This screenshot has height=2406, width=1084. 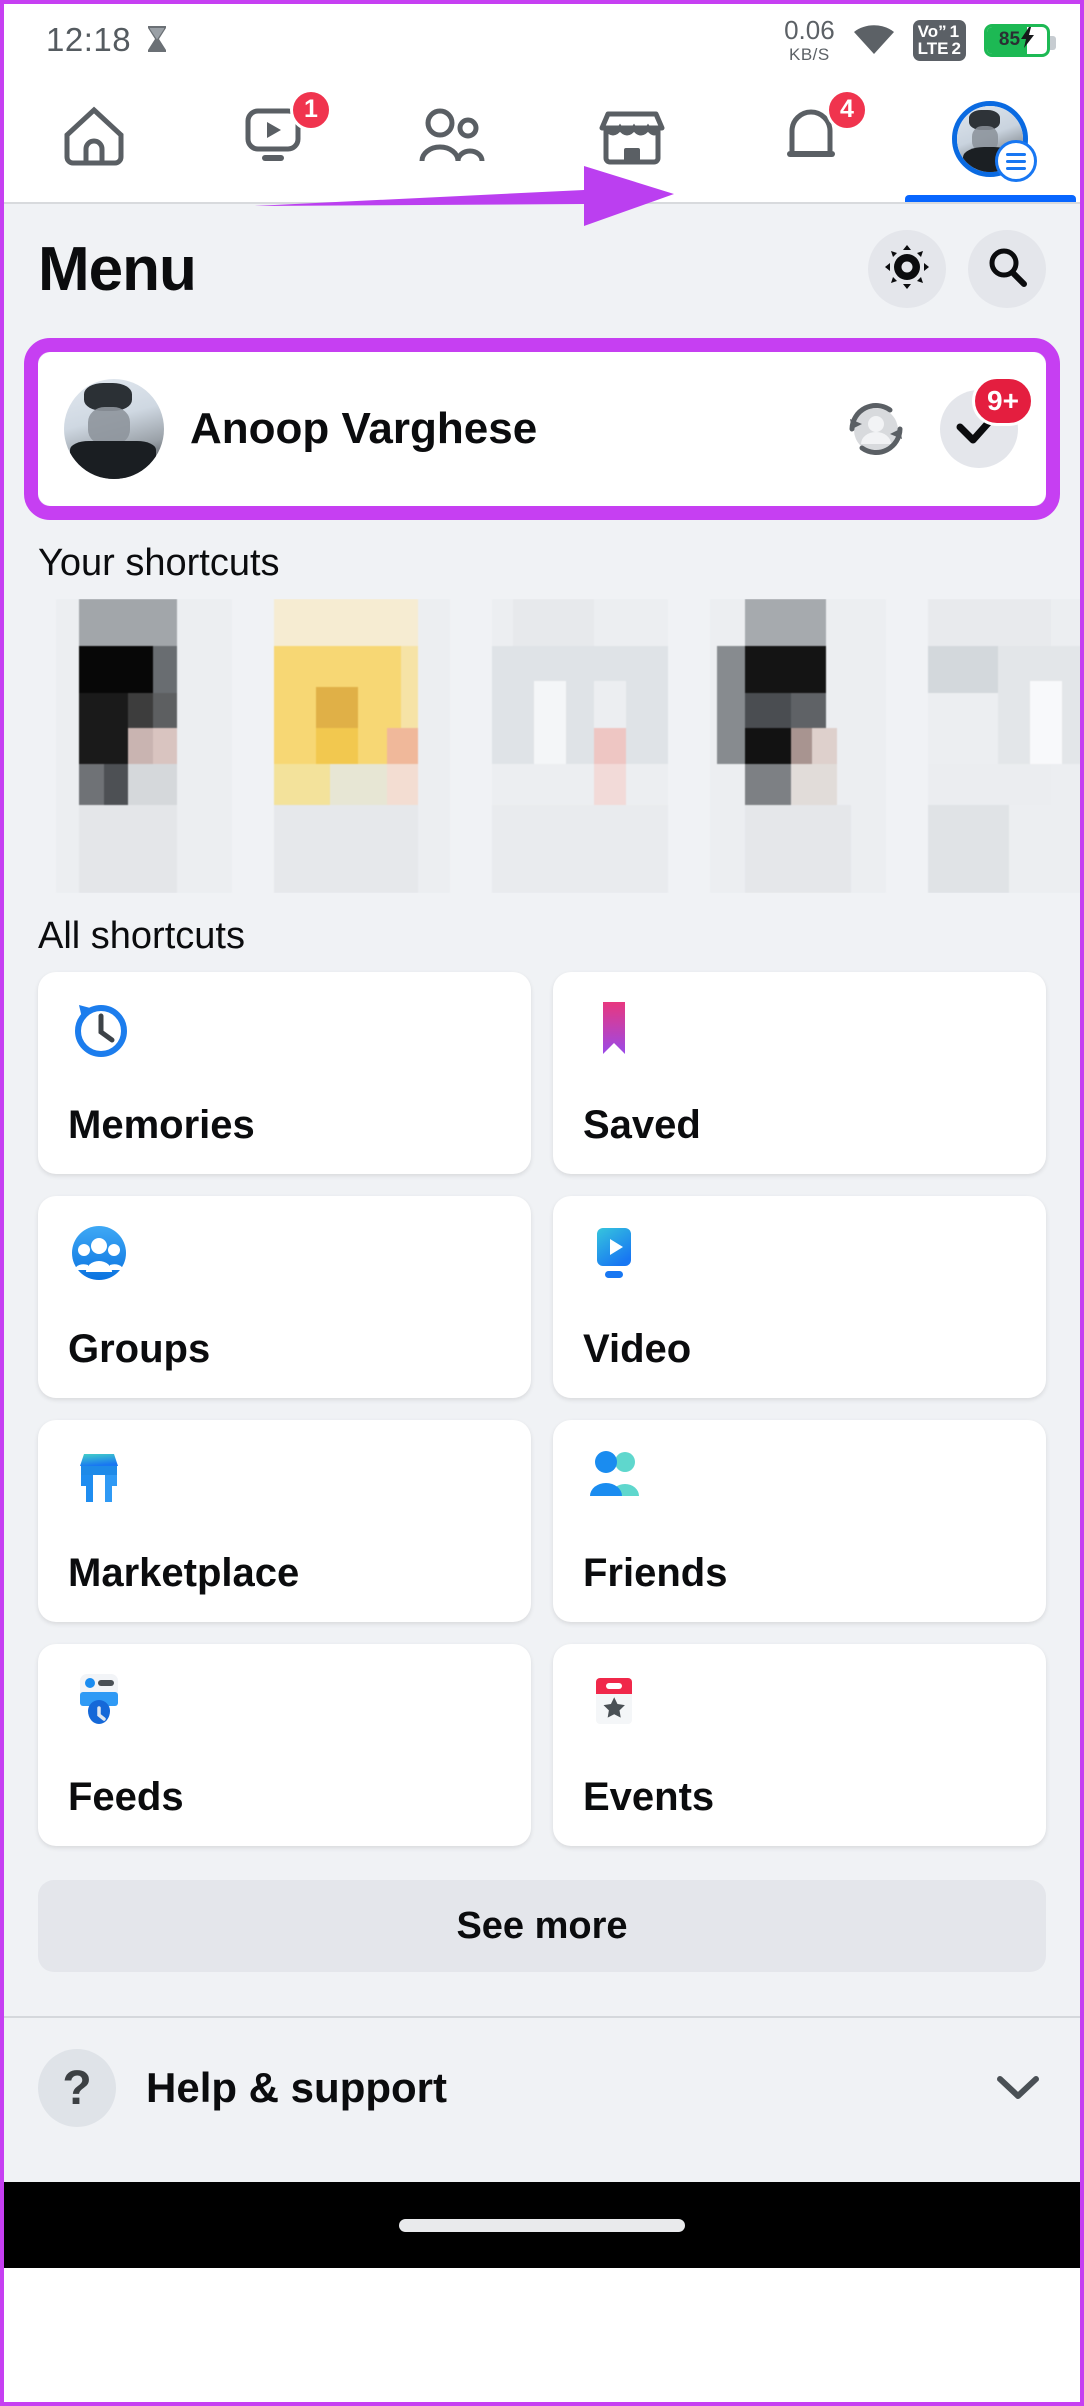 I want to click on system-navigation-bar, so click(x=542, y=2225).